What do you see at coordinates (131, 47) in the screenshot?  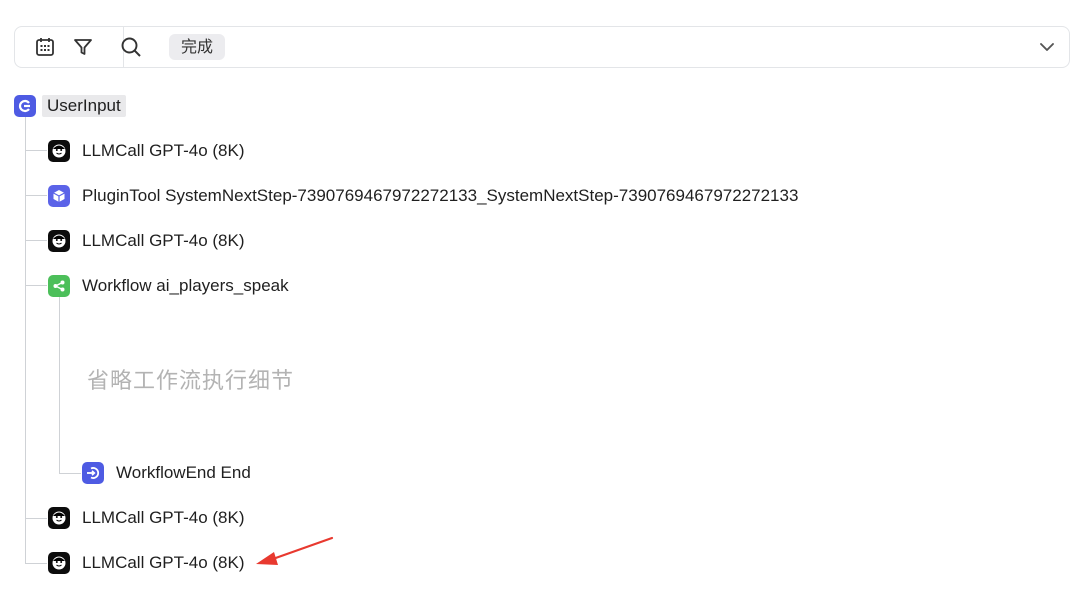 I see `search-icon` at bounding box center [131, 47].